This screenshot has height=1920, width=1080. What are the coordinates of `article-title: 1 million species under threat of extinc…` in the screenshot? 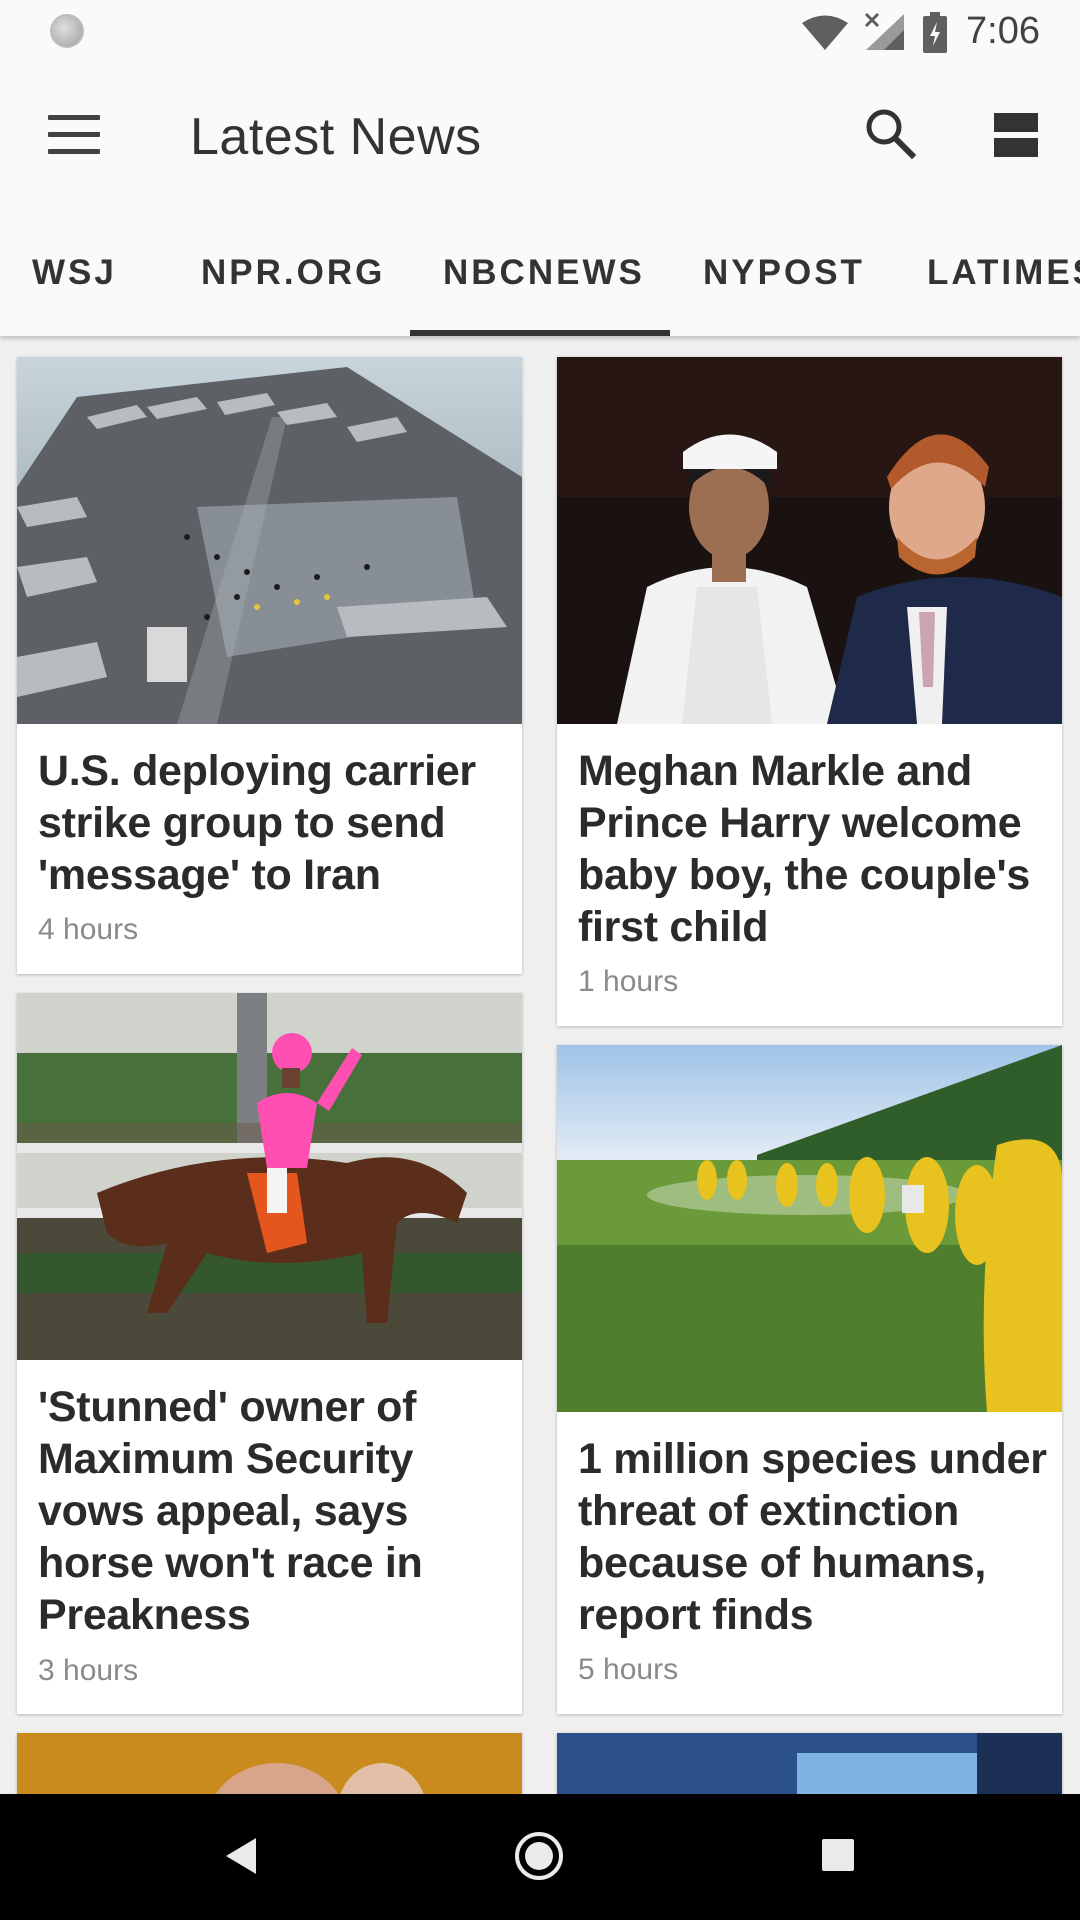 It's located at (812, 1537).